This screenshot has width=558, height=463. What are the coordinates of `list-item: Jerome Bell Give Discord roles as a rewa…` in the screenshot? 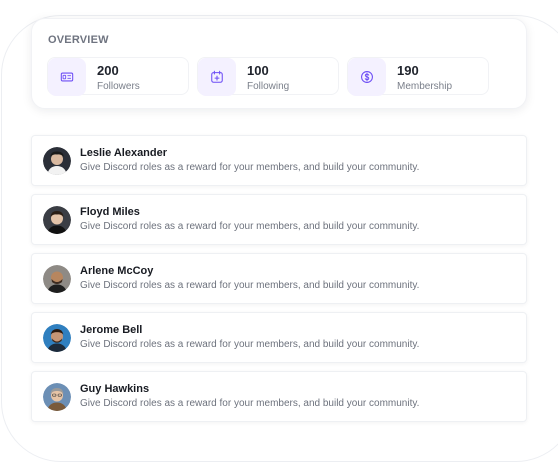 It's located at (279, 337).